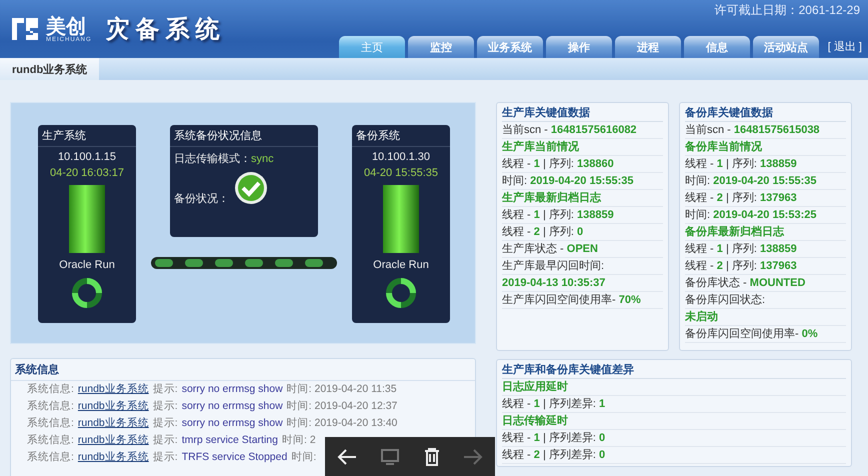 The height and width of the screenshot is (476, 868). Describe the element at coordinates (582, 198) in the screenshot. I see `section-heading: 生产库最新归档日志` at that location.